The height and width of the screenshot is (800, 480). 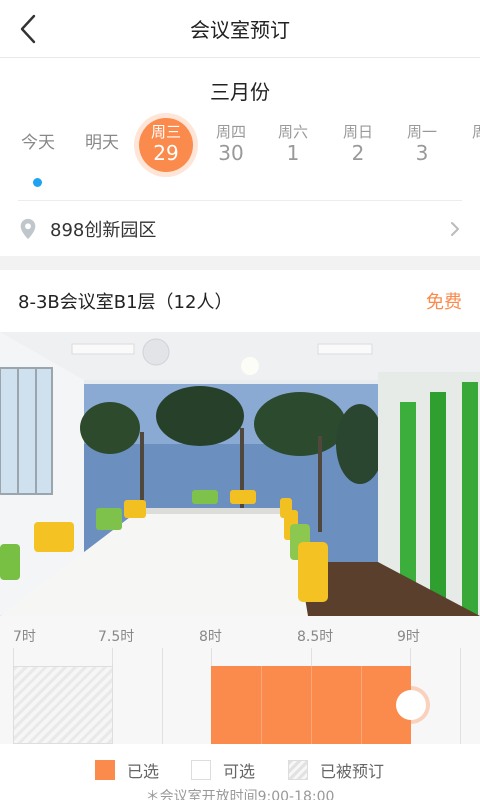 I want to click on month-label: 三月份, so click(x=240, y=92).